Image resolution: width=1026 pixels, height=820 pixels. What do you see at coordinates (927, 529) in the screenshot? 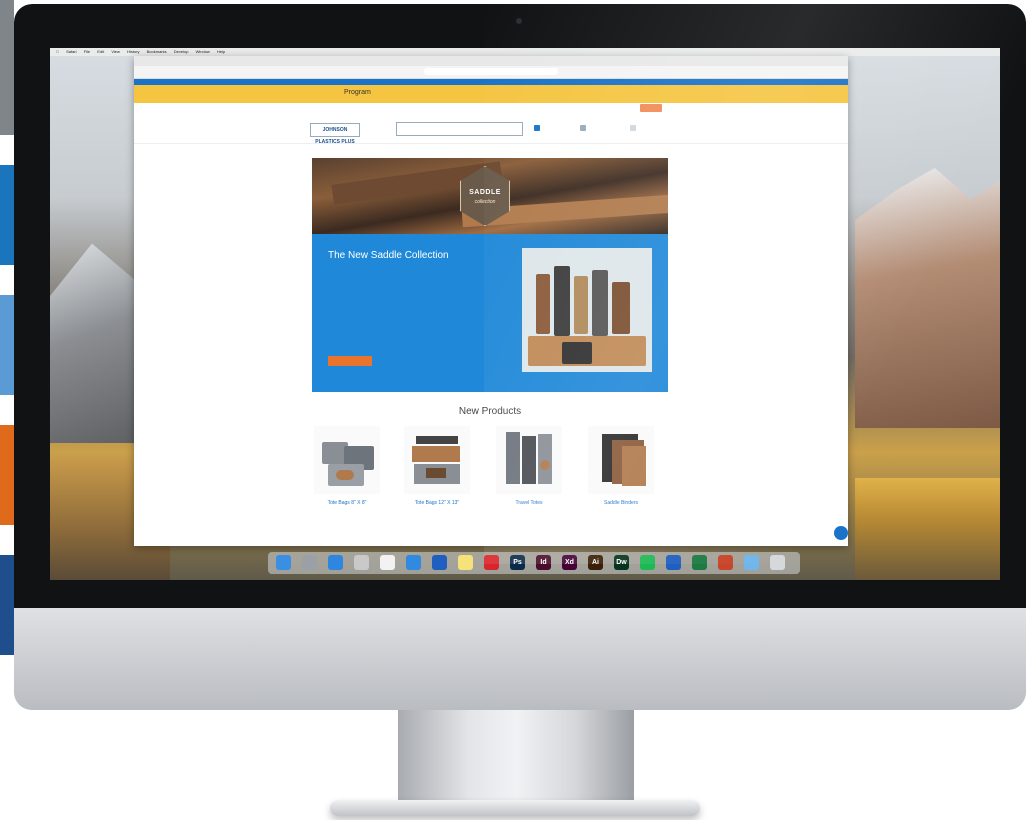
I see `wallpaper-lake-right` at bounding box center [927, 529].